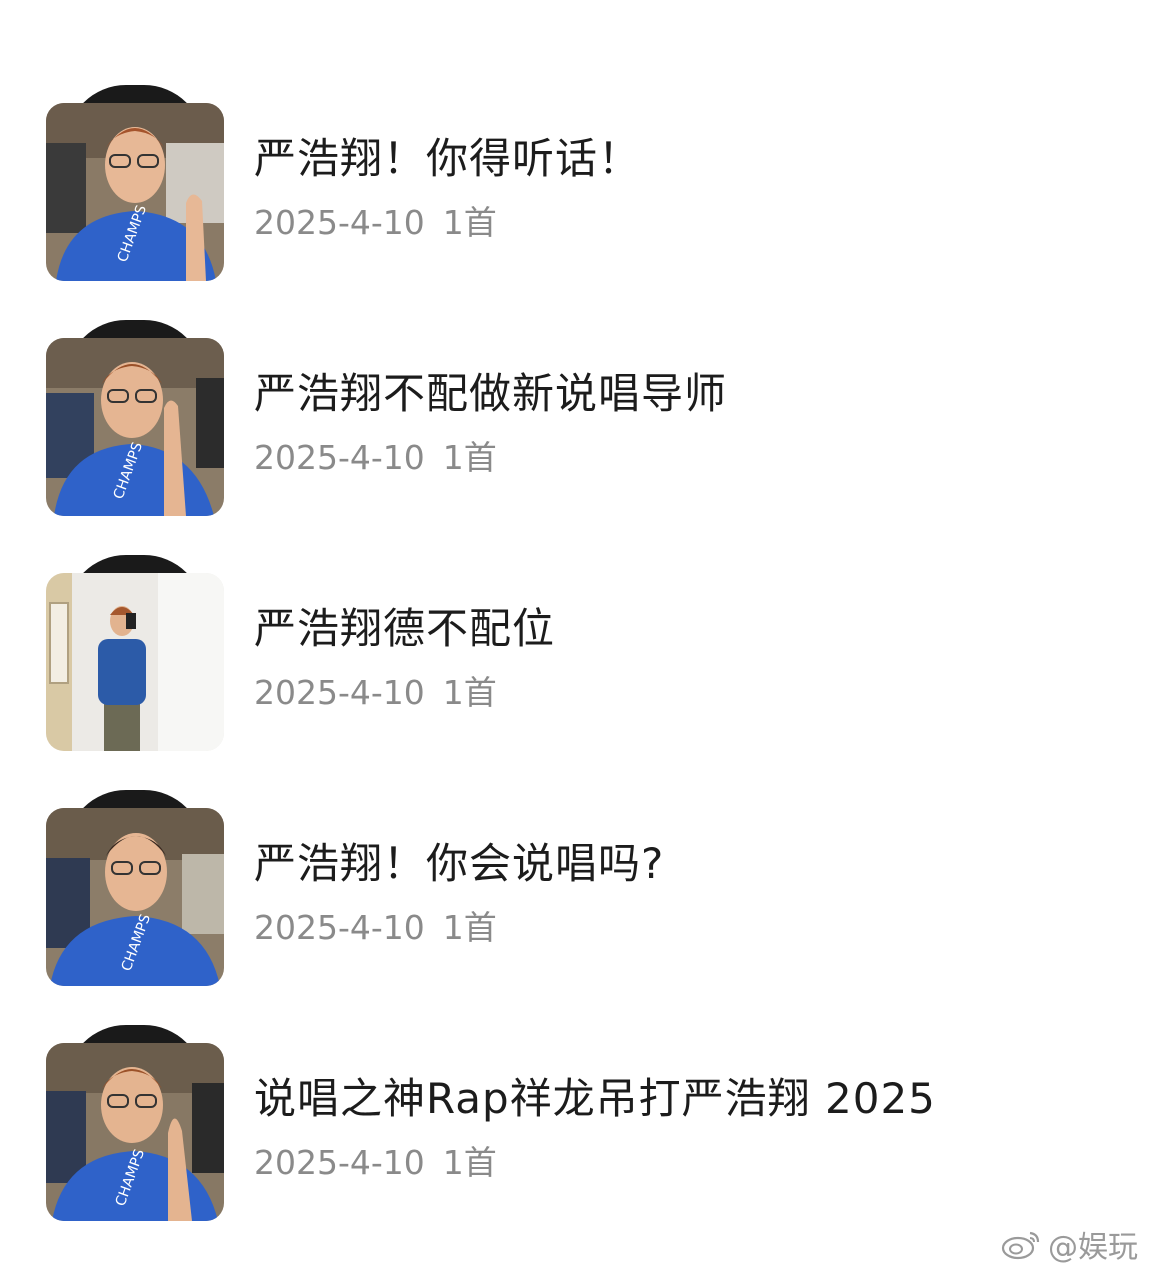 The image size is (1156, 1280). I want to click on album-item: CHAMPS 严浩翔！你得听话！ 2025-4-10 1首, so click(586, 183).